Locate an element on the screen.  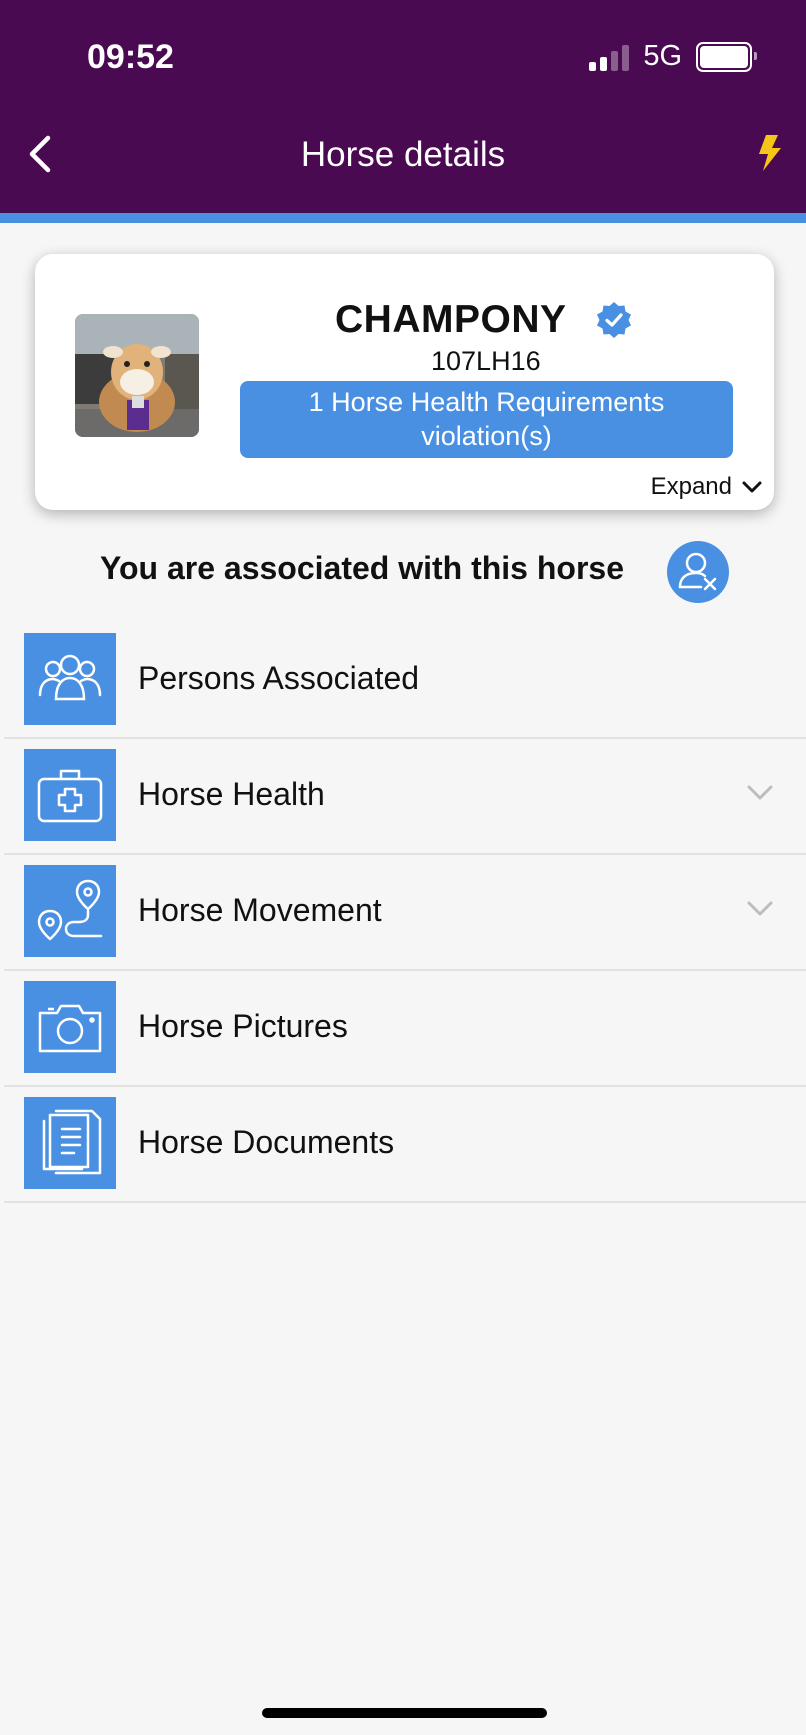
violation-banner: 1 Horse Health Requirements violation(s) is located at coordinates (486, 419).